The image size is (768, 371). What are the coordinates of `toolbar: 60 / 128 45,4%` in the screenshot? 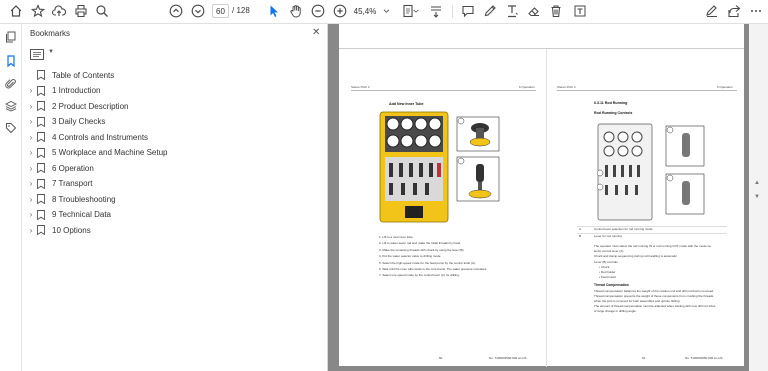 It's located at (384, 12).